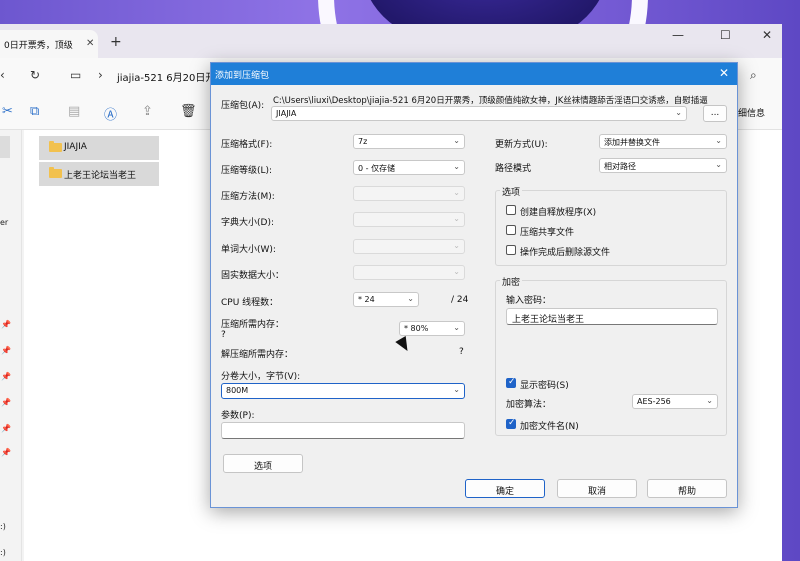 The width and height of the screenshot is (800, 561). What do you see at coordinates (479, 113) in the screenshot?
I see `archive-name-combo: JIAJIA ⌄` at bounding box center [479, 113].